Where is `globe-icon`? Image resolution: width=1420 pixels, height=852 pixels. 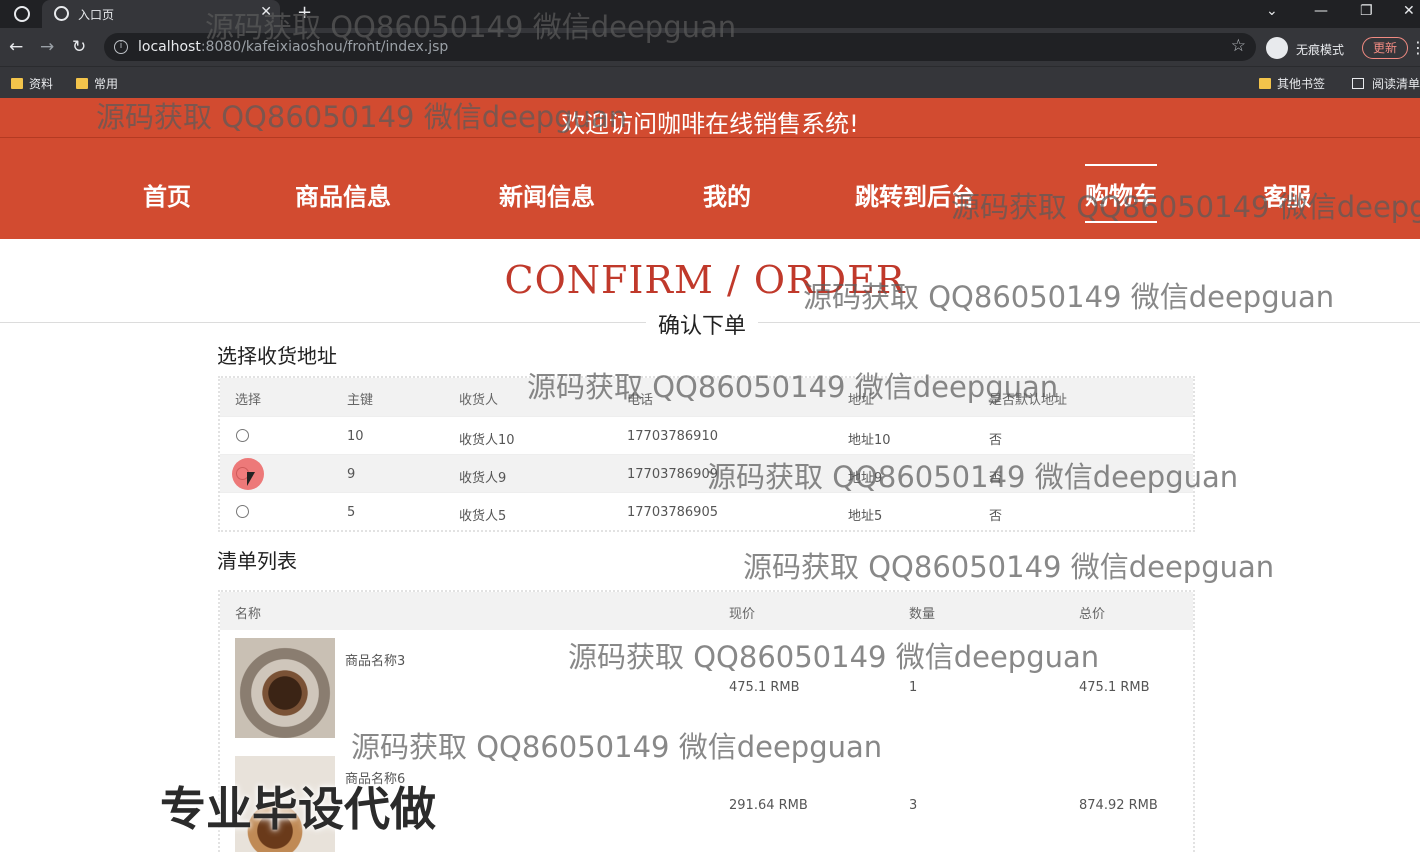
globe-icon is located at coordinates (61, 13).